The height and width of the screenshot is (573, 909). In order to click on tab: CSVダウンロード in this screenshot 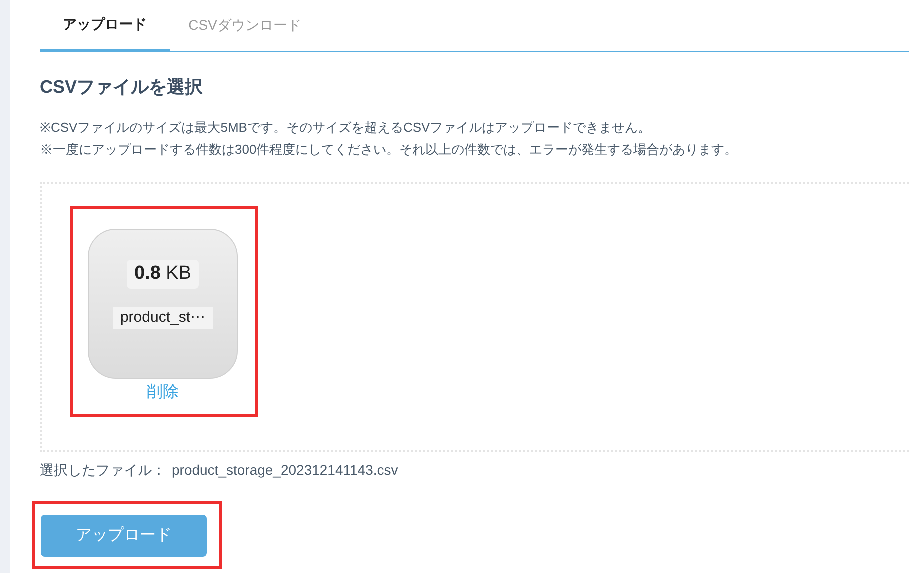, I will do `click(245, 25)`.